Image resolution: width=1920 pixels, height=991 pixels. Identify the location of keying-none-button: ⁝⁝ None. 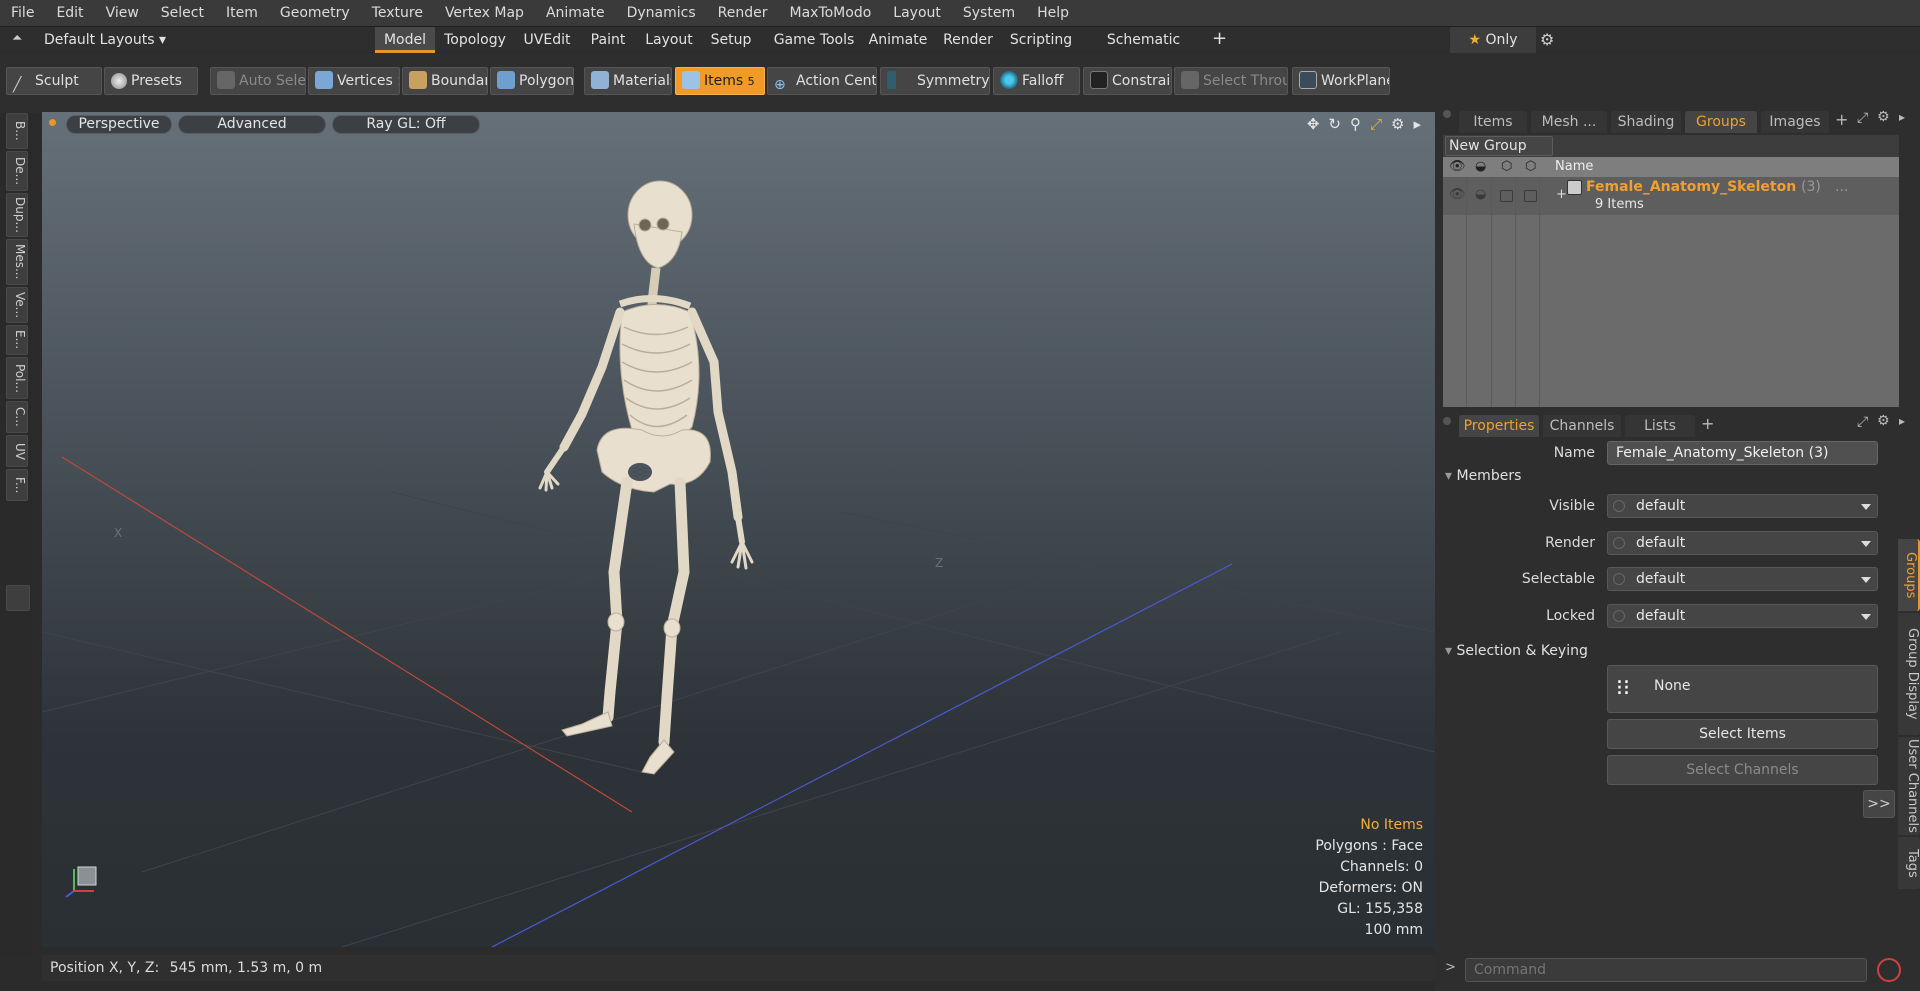
(1742, 689).